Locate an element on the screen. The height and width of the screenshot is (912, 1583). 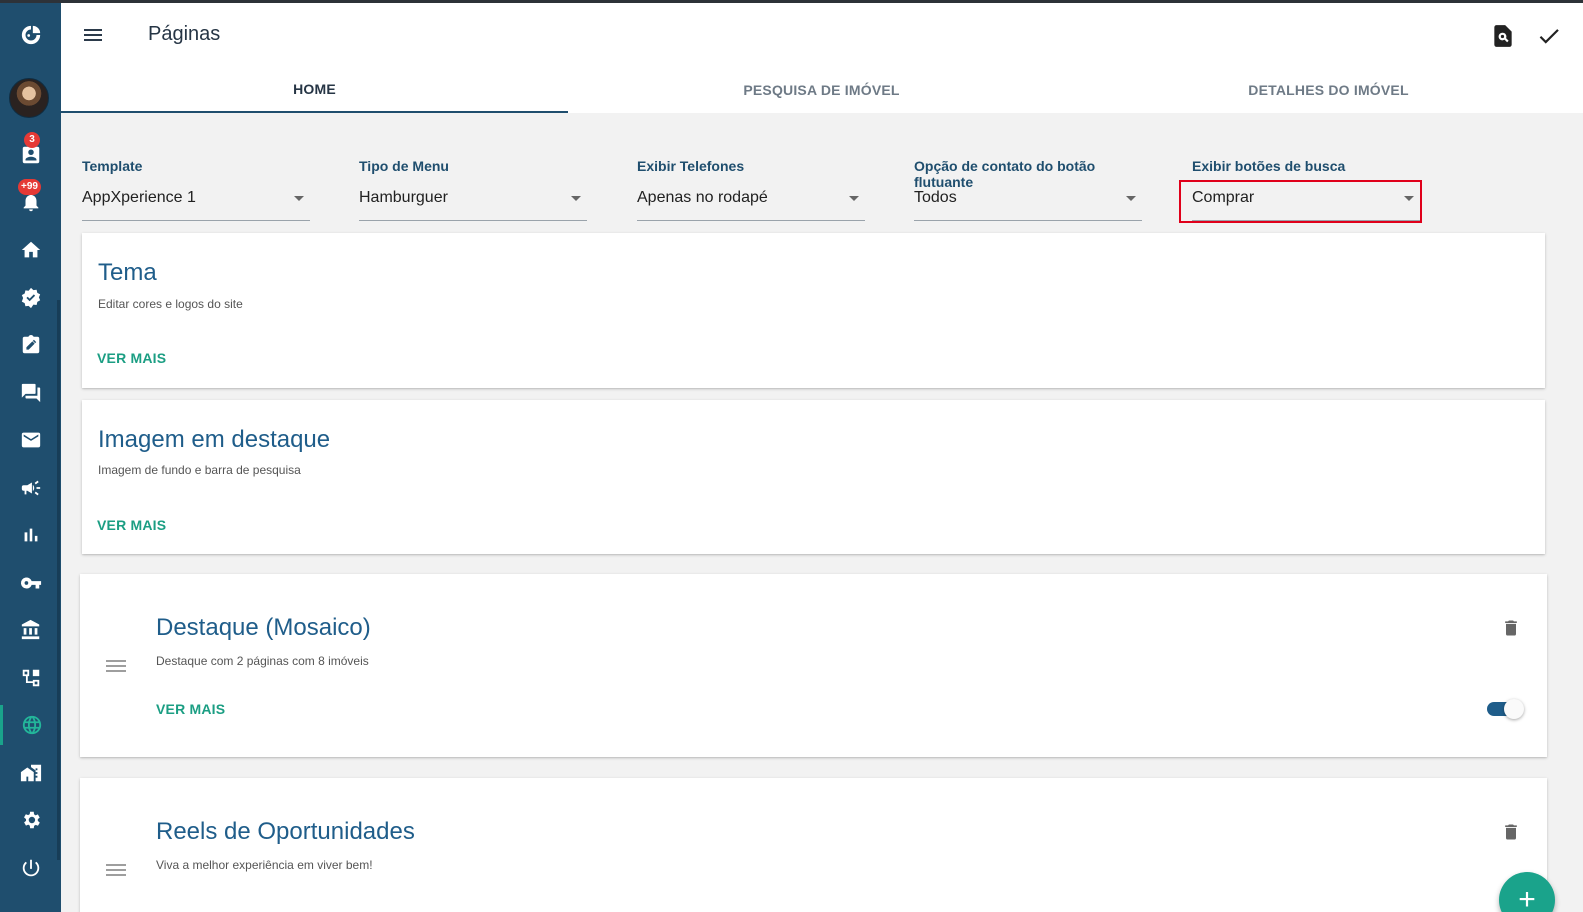
search-buttons-dropdown: Comprar is located at coordinates (1306, 204).